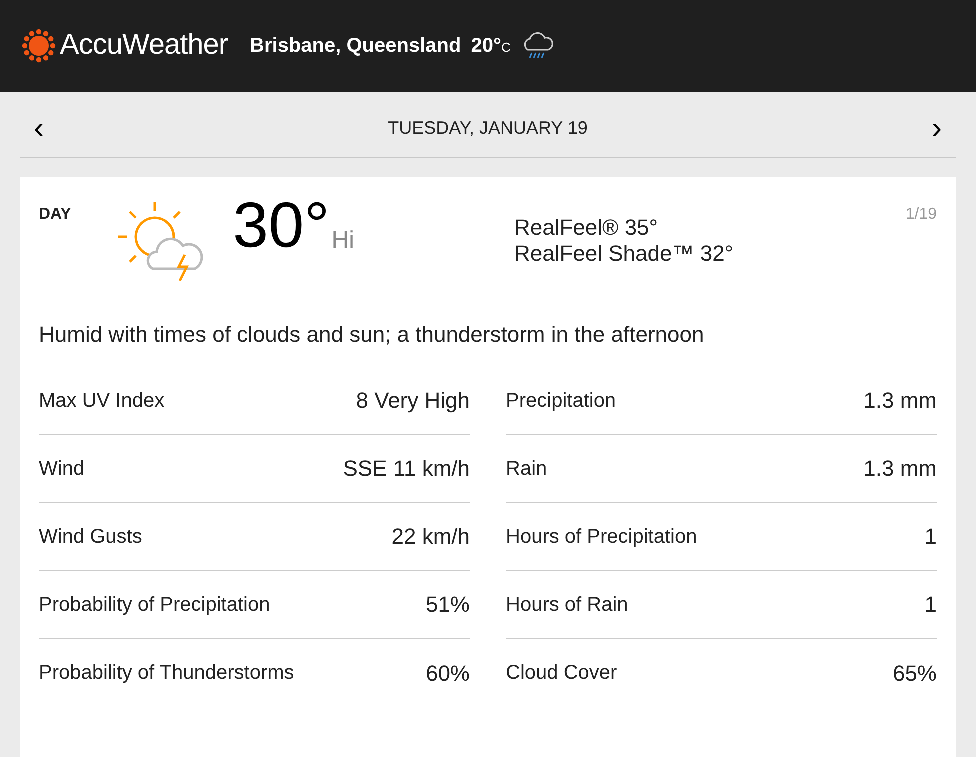 The height and width of the screenshot is (757, 976). Describe the element at coordinates (90, 537) in the screenshot. I see `detail-label: Wind Gusts` at that location.